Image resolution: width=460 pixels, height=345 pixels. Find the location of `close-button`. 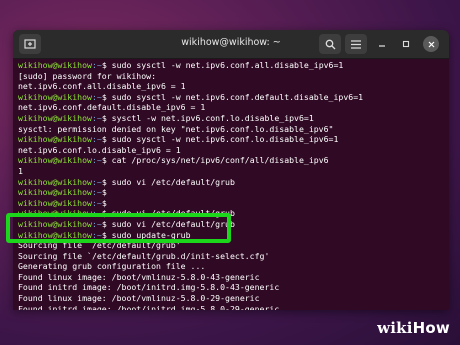

close-button is located at coordinates (431, 44).